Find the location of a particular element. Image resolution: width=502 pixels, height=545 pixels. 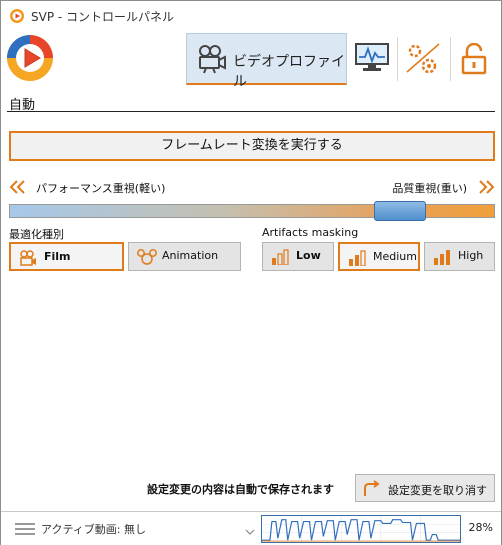

artifacts-high-label: High is located at coordinates (471, 255).